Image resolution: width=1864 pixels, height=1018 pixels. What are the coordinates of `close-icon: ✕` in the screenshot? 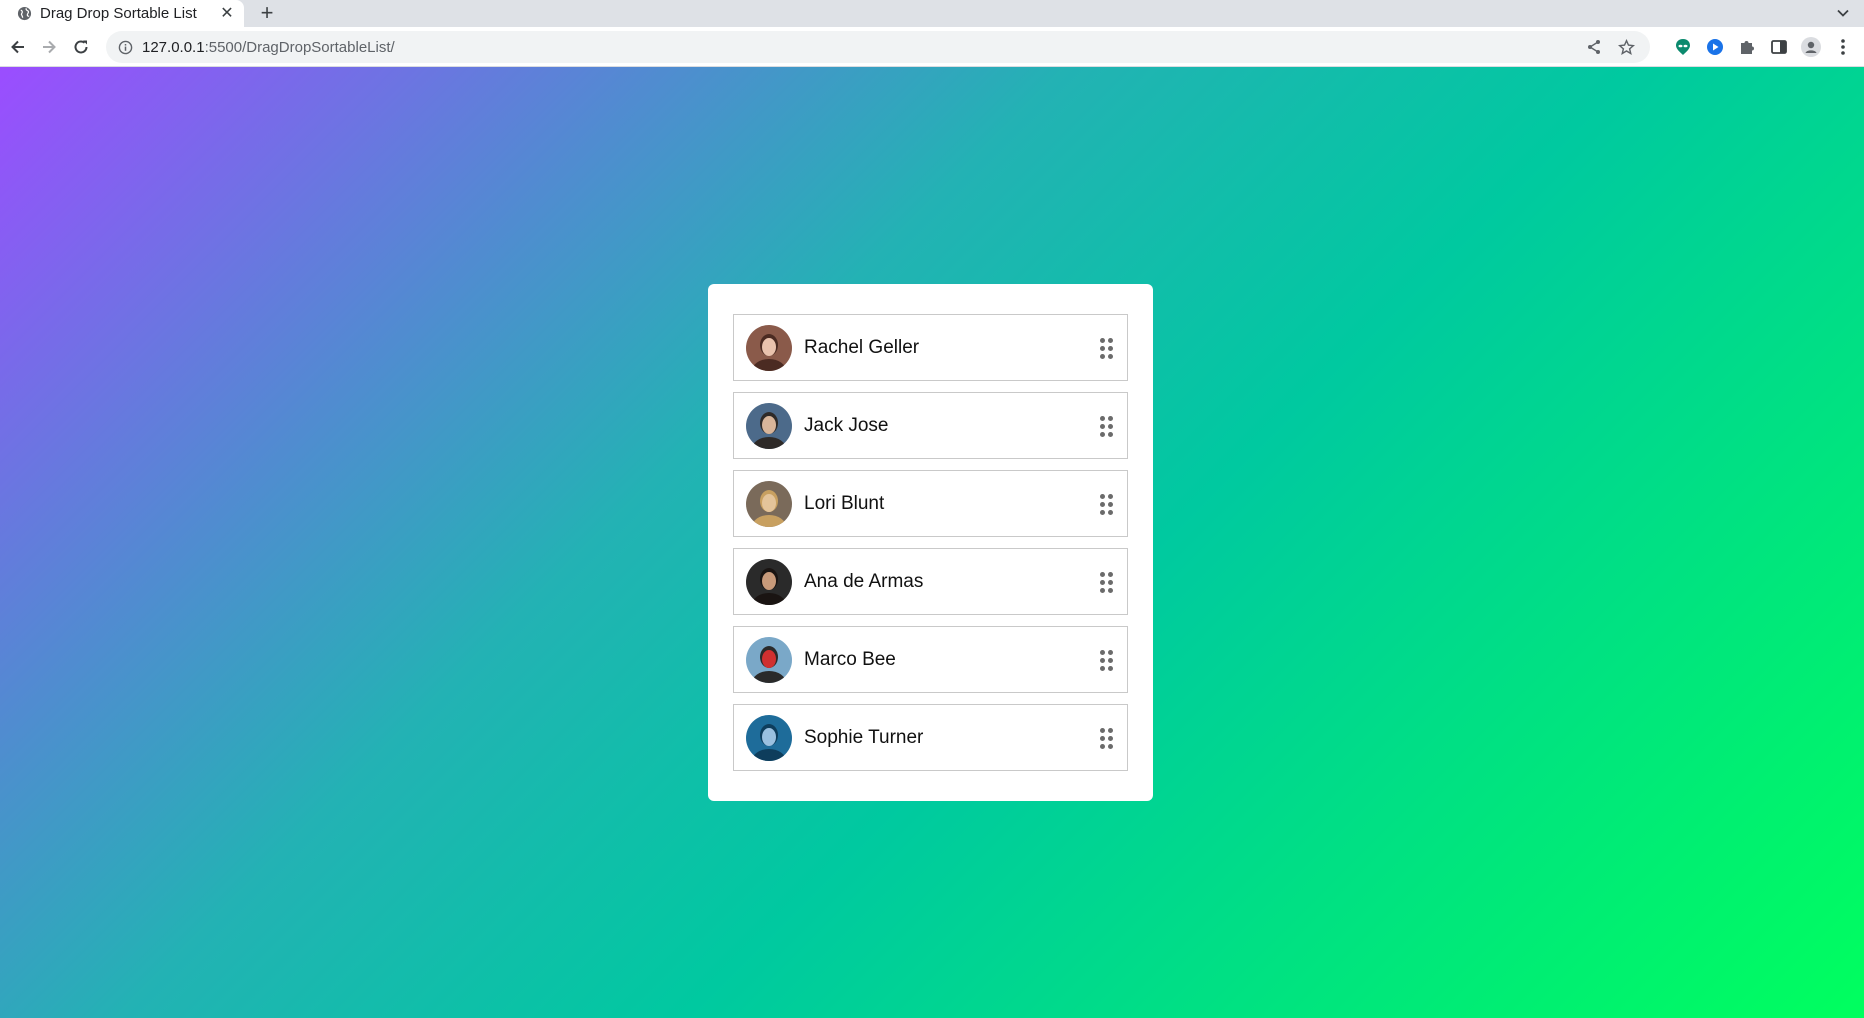 It's located at (227, 13).